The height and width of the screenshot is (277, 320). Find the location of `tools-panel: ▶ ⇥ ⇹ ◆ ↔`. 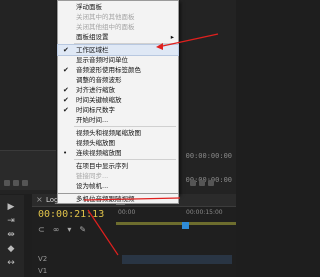

tools-panel: ▶ ⇥ ⇹ ◆ ↔ is located at coordinates (12, 236).